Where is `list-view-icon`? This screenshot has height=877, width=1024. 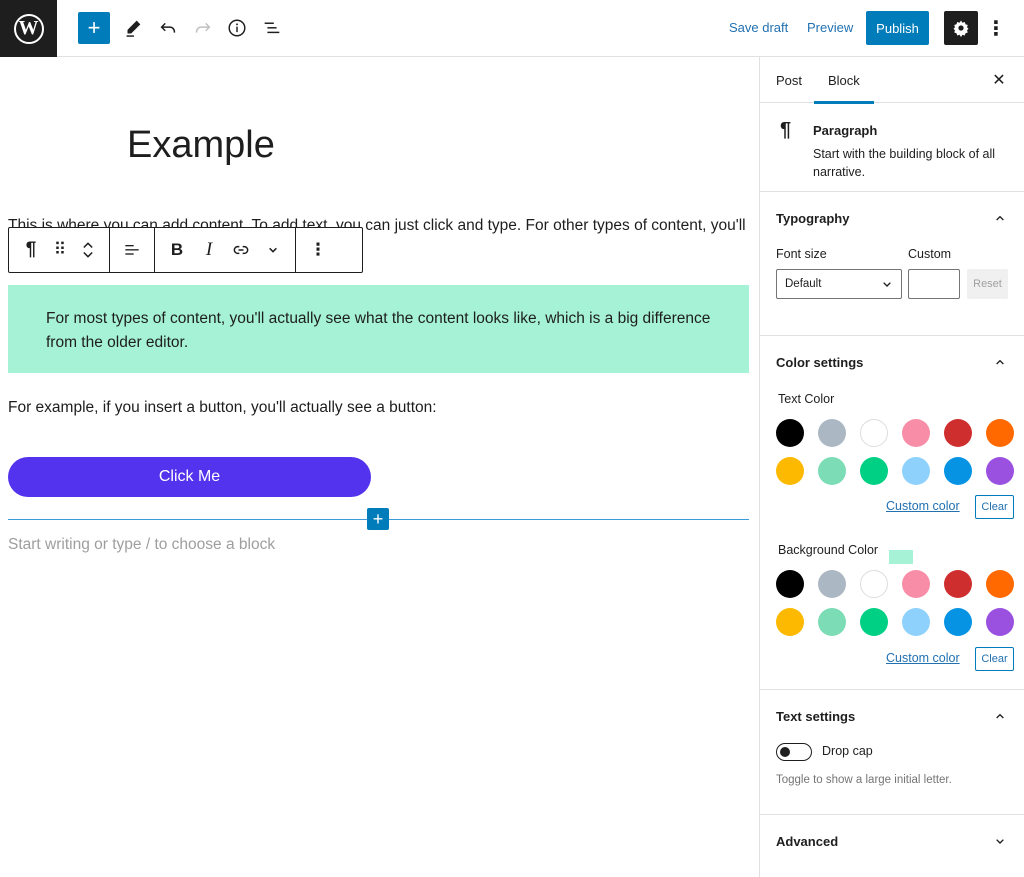
list-view-icon is located at coordinates (272, 28).